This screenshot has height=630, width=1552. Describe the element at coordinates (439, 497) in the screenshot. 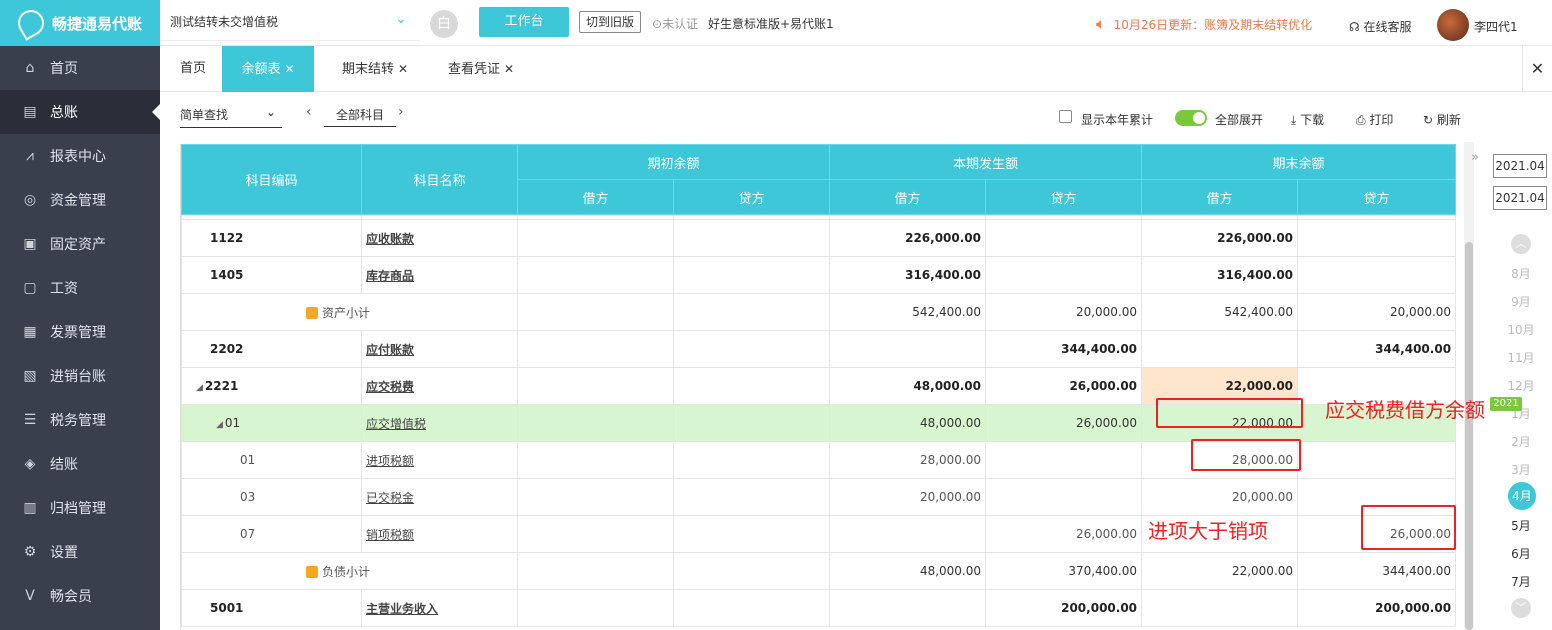

I see `subject-name-link: 已交税金` at that location.